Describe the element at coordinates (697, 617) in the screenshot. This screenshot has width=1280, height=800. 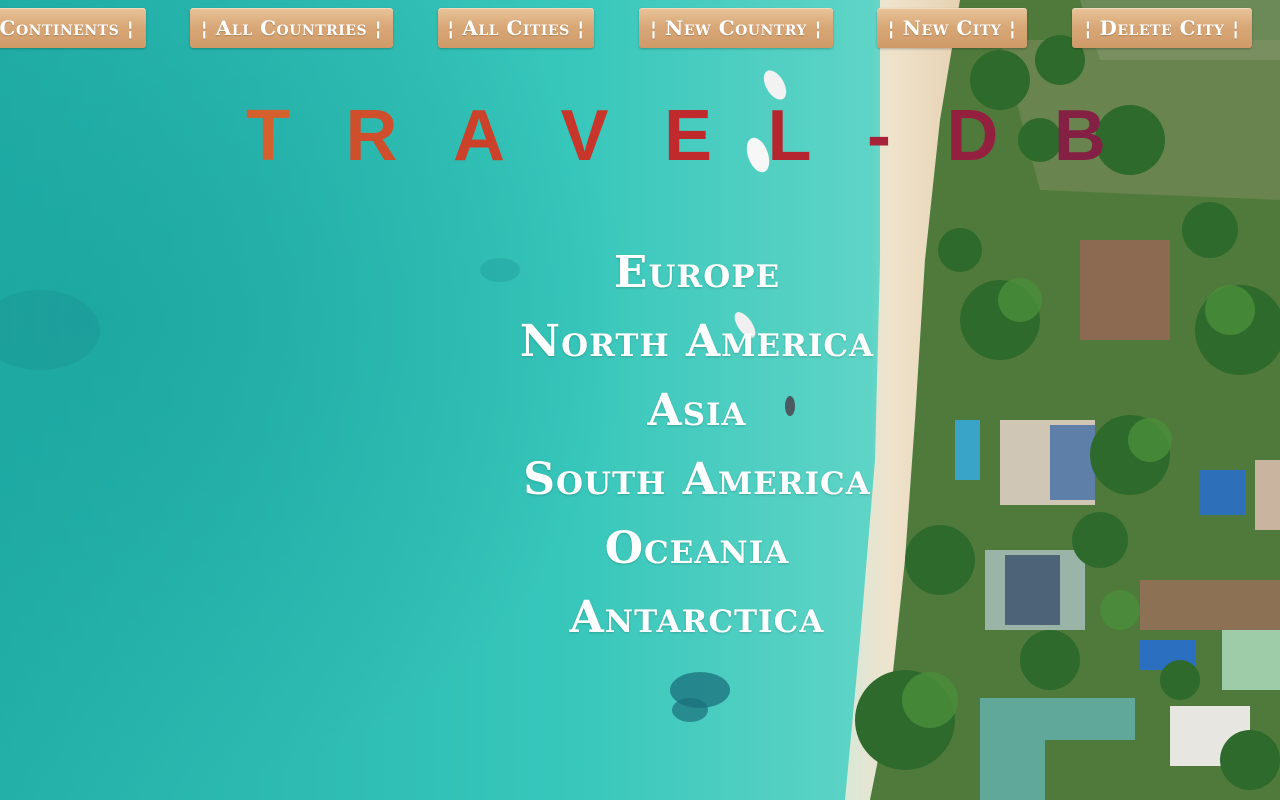
I see `continent-link-antarctica: Antarctica` at that location.